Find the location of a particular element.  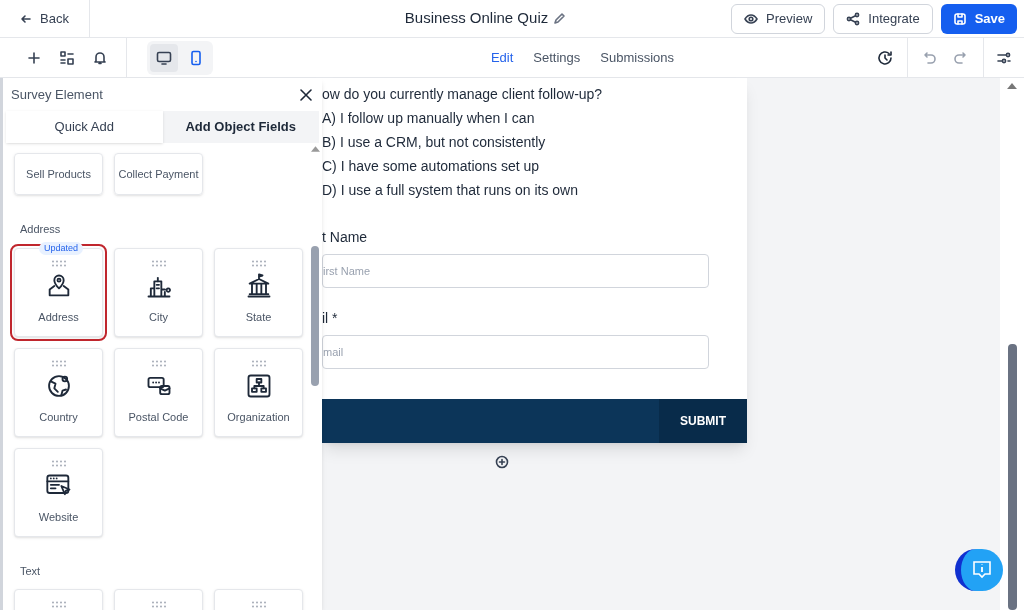

share-icon is located at coordinates (853, 18).